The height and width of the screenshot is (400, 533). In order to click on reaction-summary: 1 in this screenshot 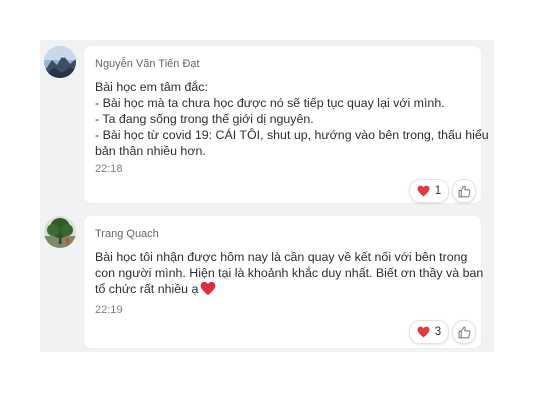, I will do `click(429, 191)`.